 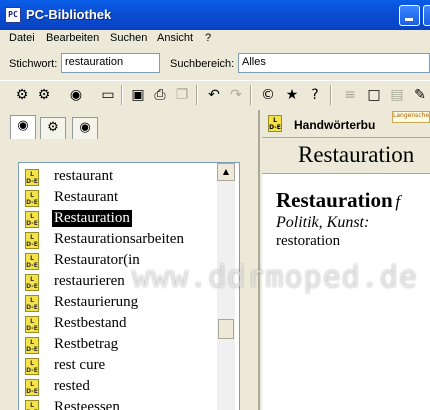 I want to click on dictionary-header: LD-E Handwörterbu Langenscheidt, so click(x=346, y=124).